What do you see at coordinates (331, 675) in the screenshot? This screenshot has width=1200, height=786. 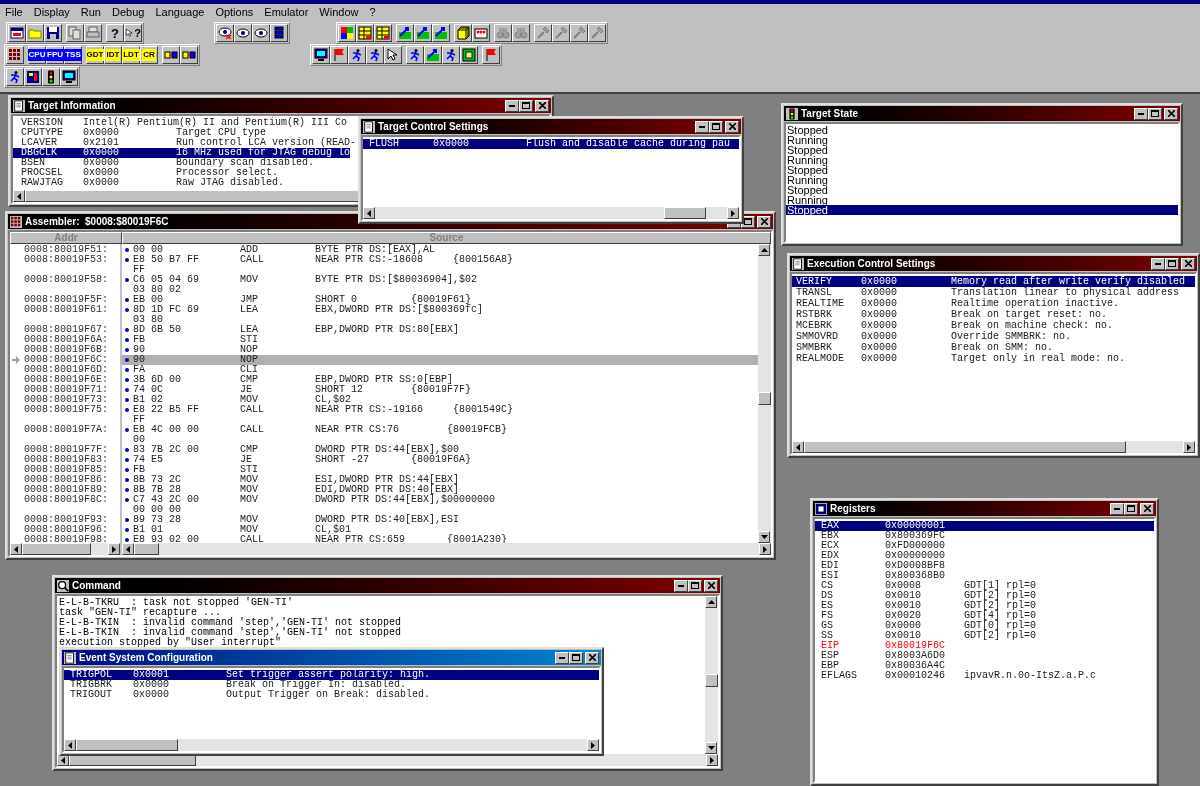 I see `setting-row: TRIGPOL 0x0001 Set trigger assert polarity: high.` at bounding box center [331, 675].